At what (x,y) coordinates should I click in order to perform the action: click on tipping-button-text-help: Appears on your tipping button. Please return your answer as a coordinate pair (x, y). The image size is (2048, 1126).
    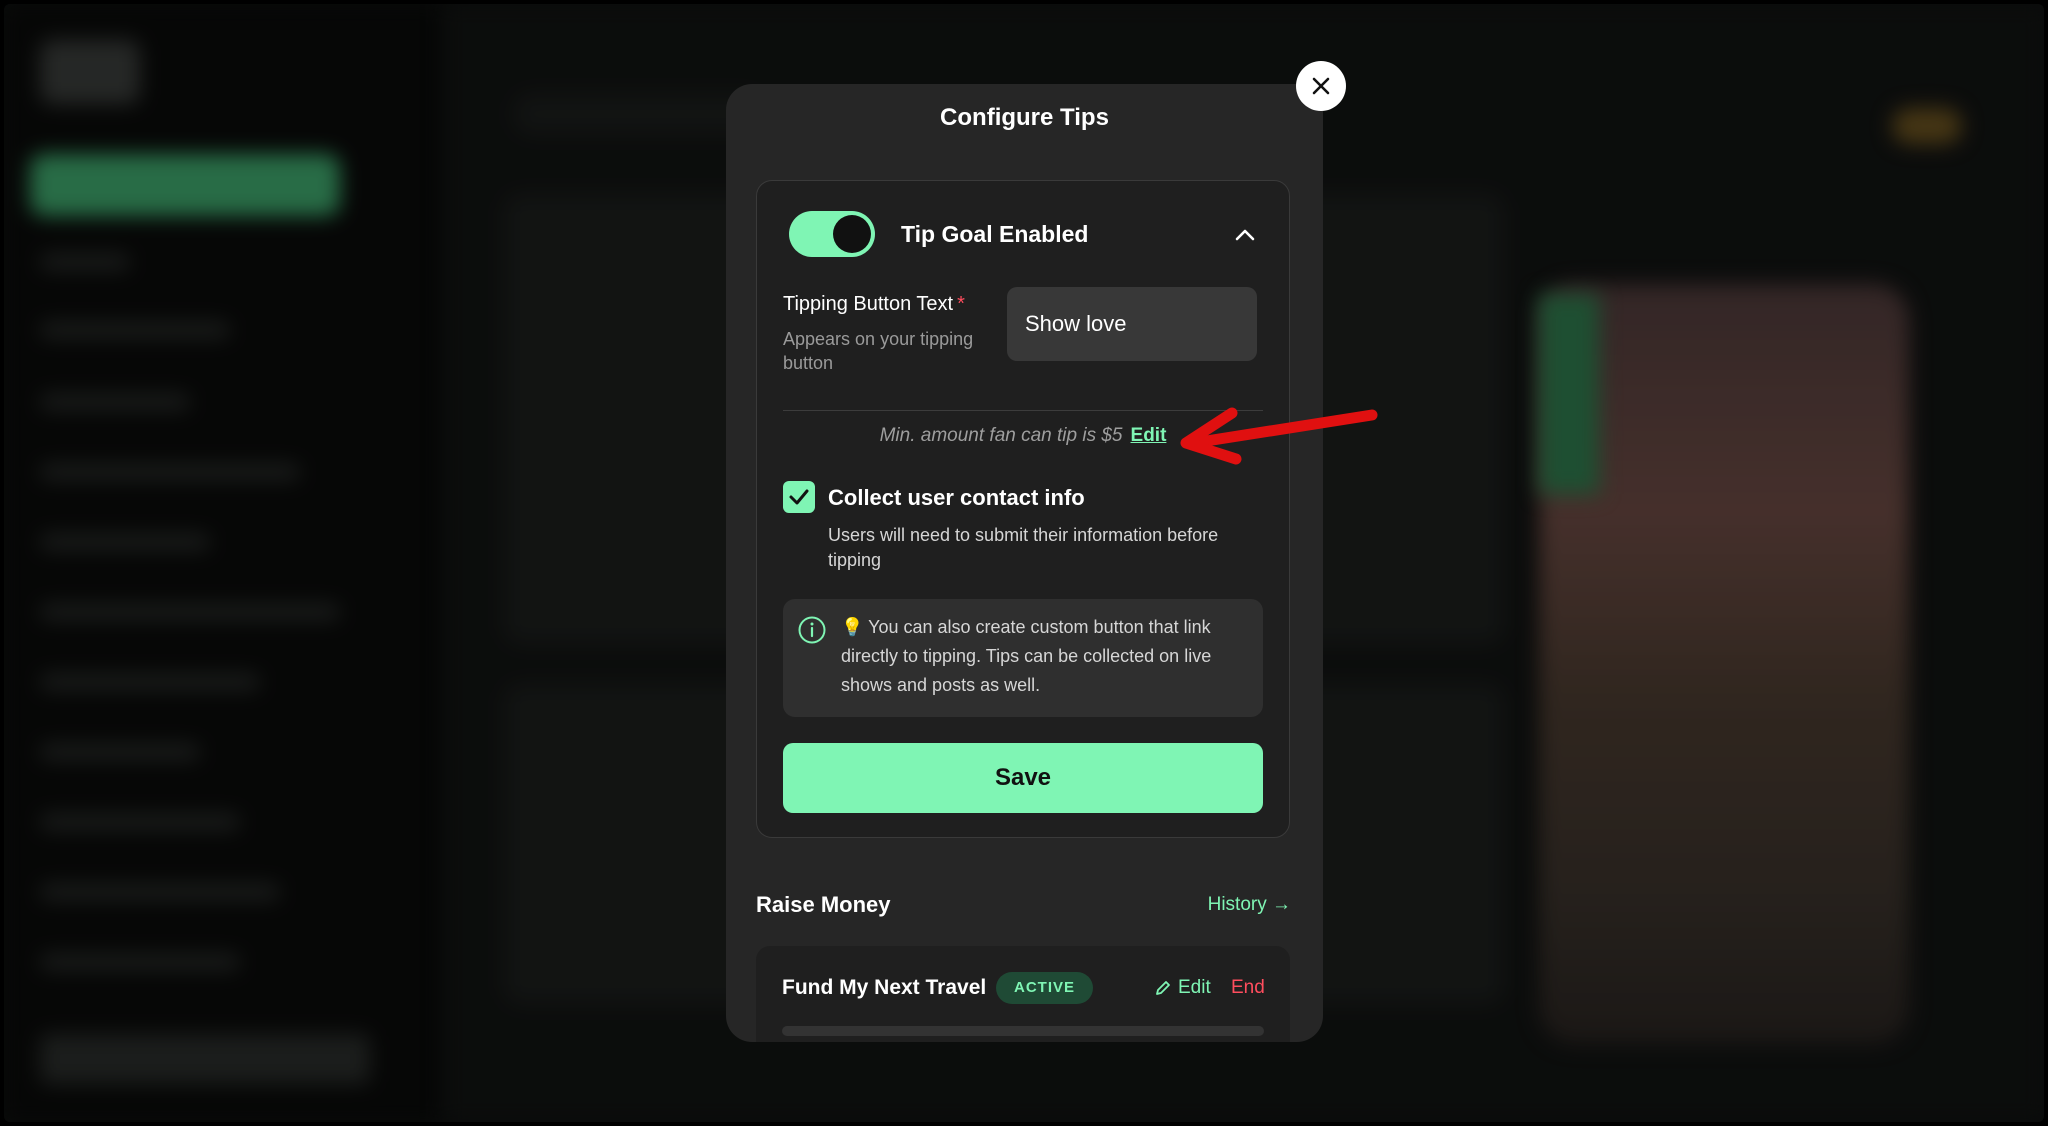
    Looking at the image, I should click on (878, 351).